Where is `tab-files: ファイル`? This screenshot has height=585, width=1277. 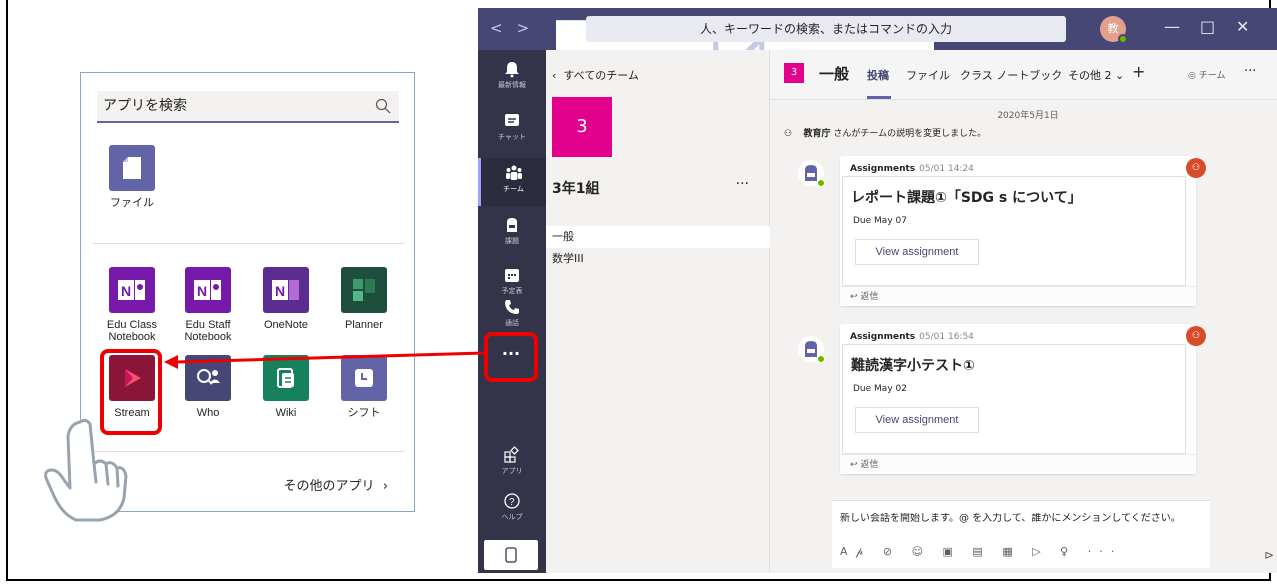
tab-files: ファイル is located at coordinates (928, 75).